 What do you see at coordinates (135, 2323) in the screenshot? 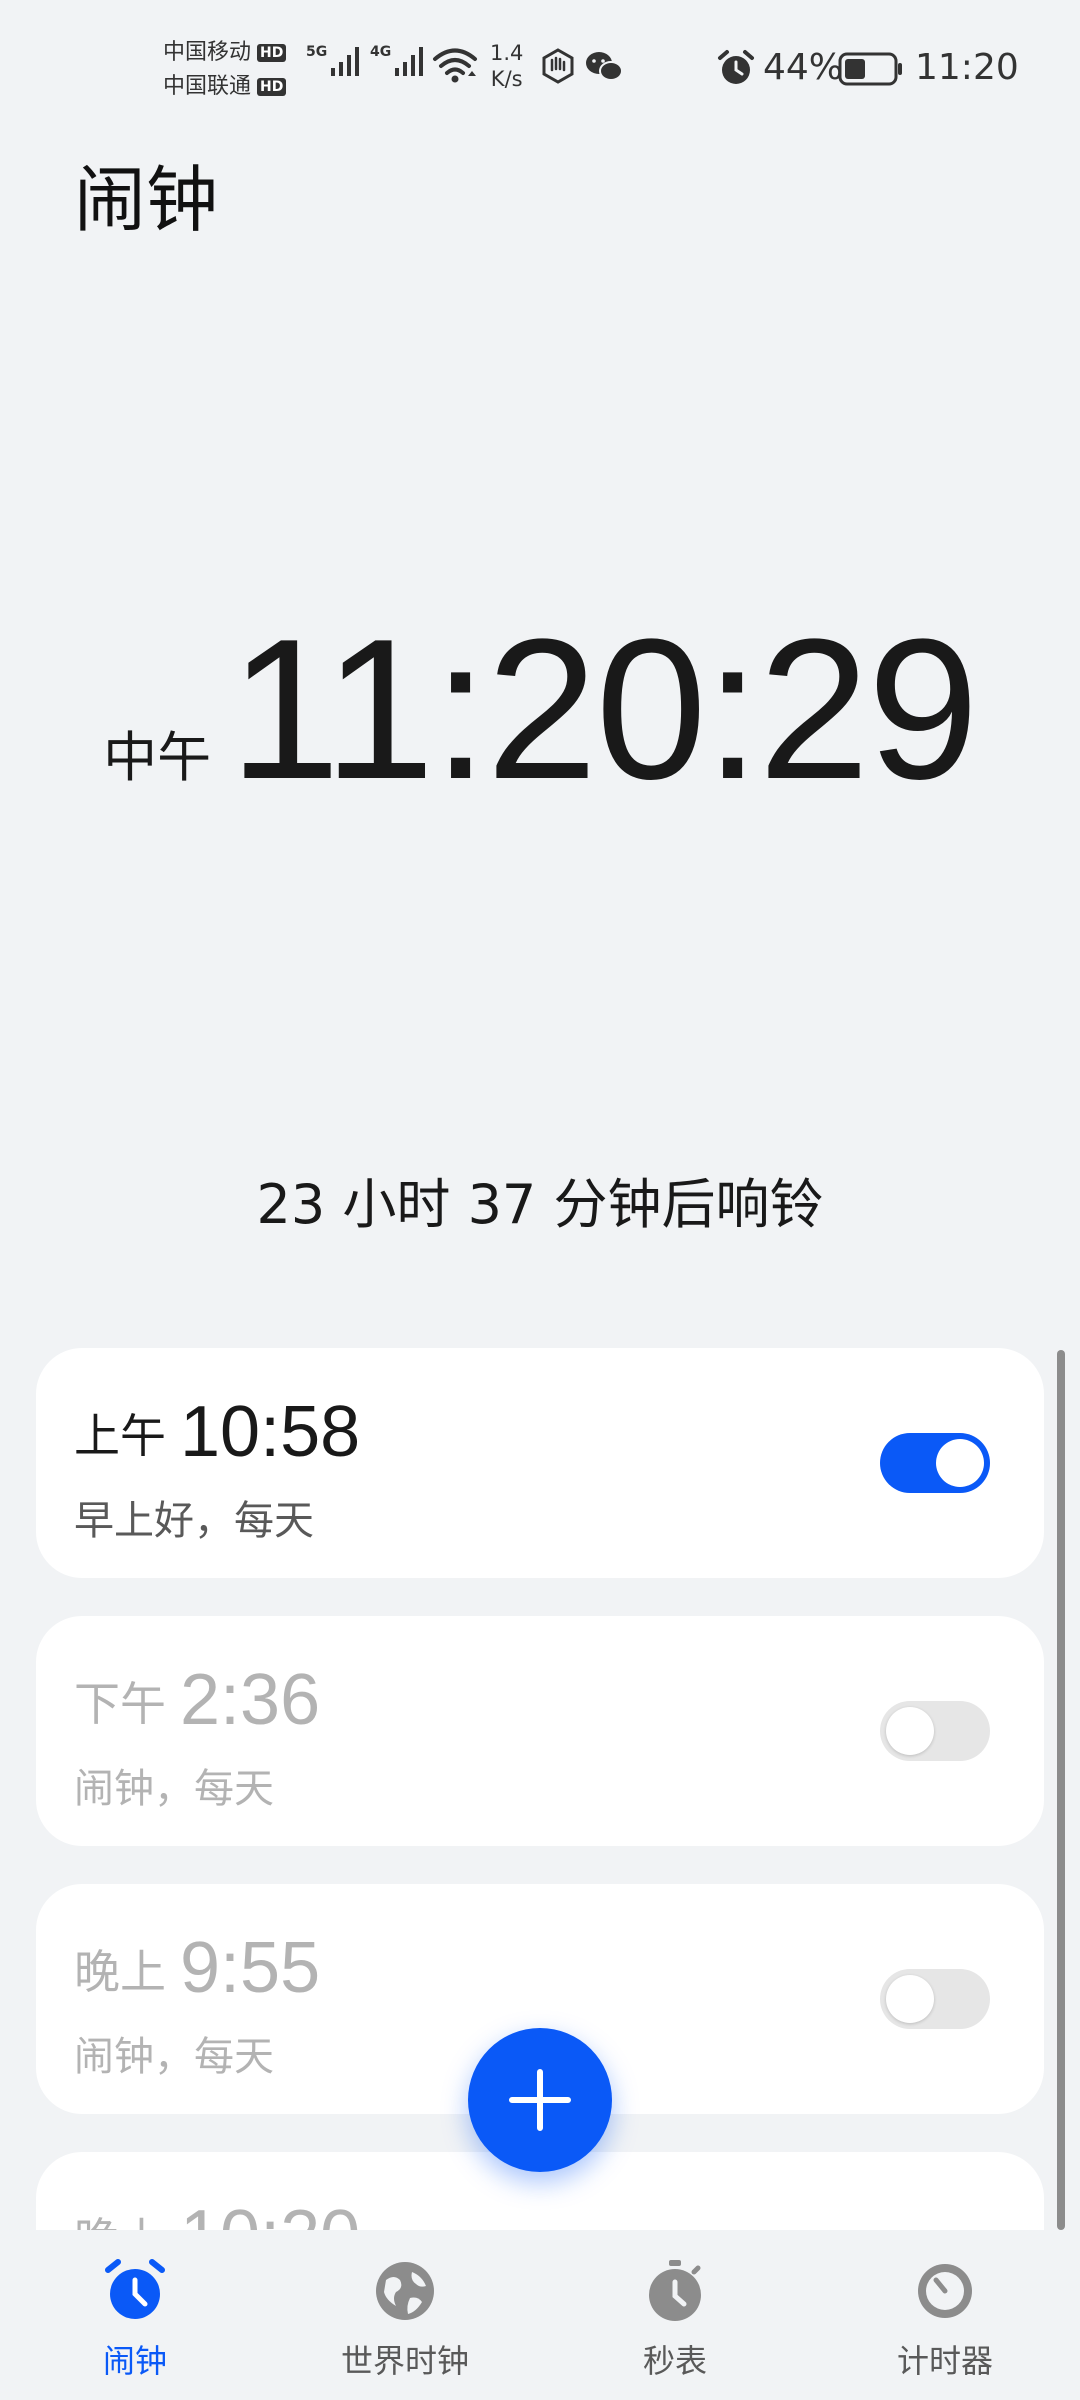
I see `tab-alarm: 闹钟` at bounding box center [135, 2323].